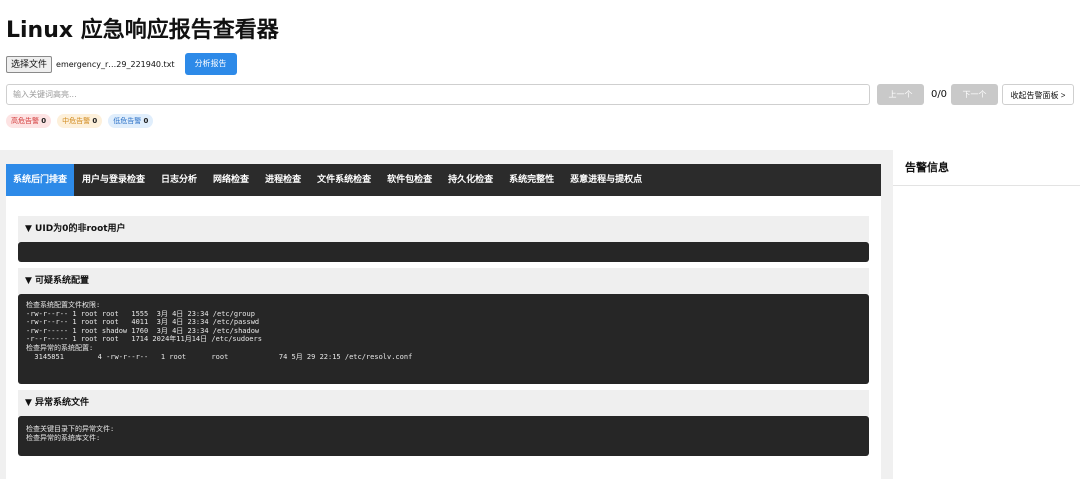  I want to click on section-header-uid0: ▼ UID为0的非root用户, so click(443, 229).